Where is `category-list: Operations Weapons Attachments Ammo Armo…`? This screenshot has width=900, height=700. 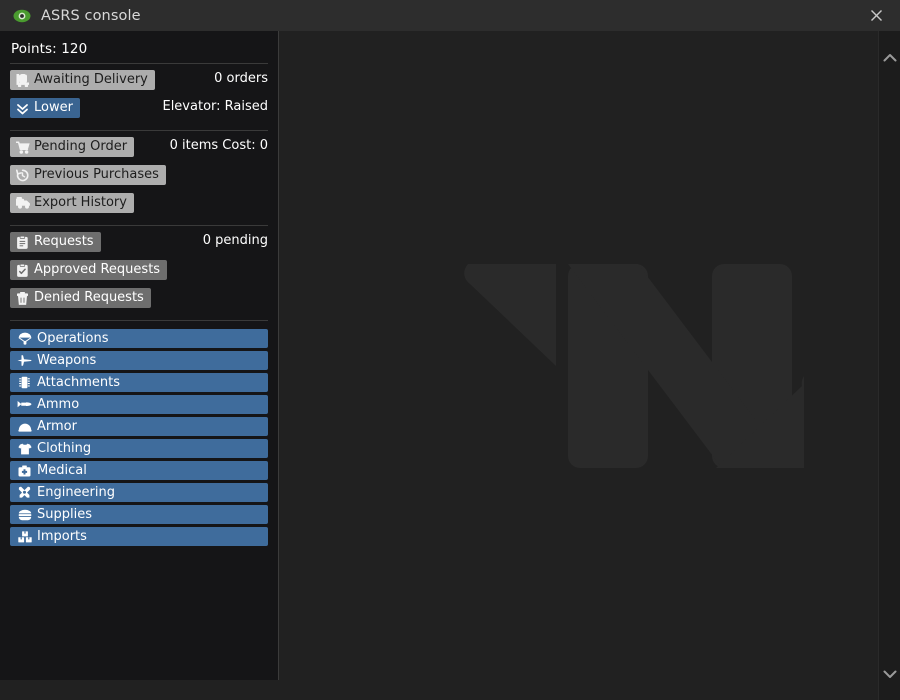
category-list: Operations Weapons Attachments Ammo Armo… is located at coordinates (139, 437).